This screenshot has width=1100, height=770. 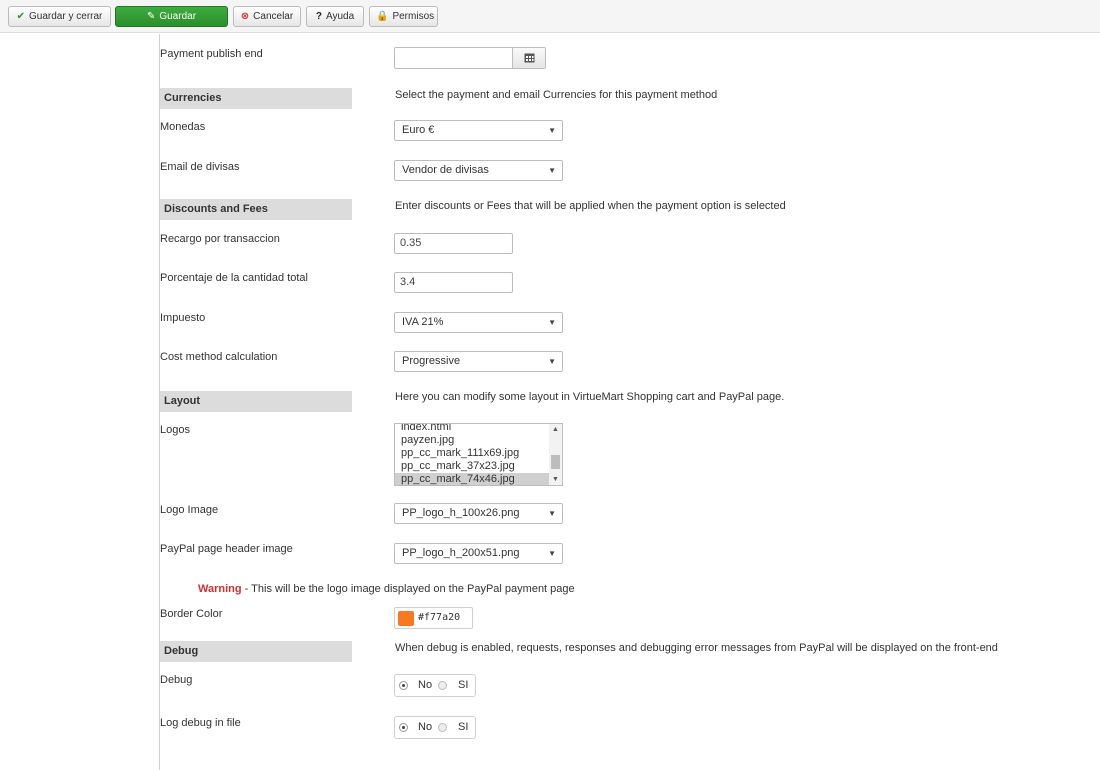 I want to click on publish-end-label: Payment publish end, so click(x=211, y=54).